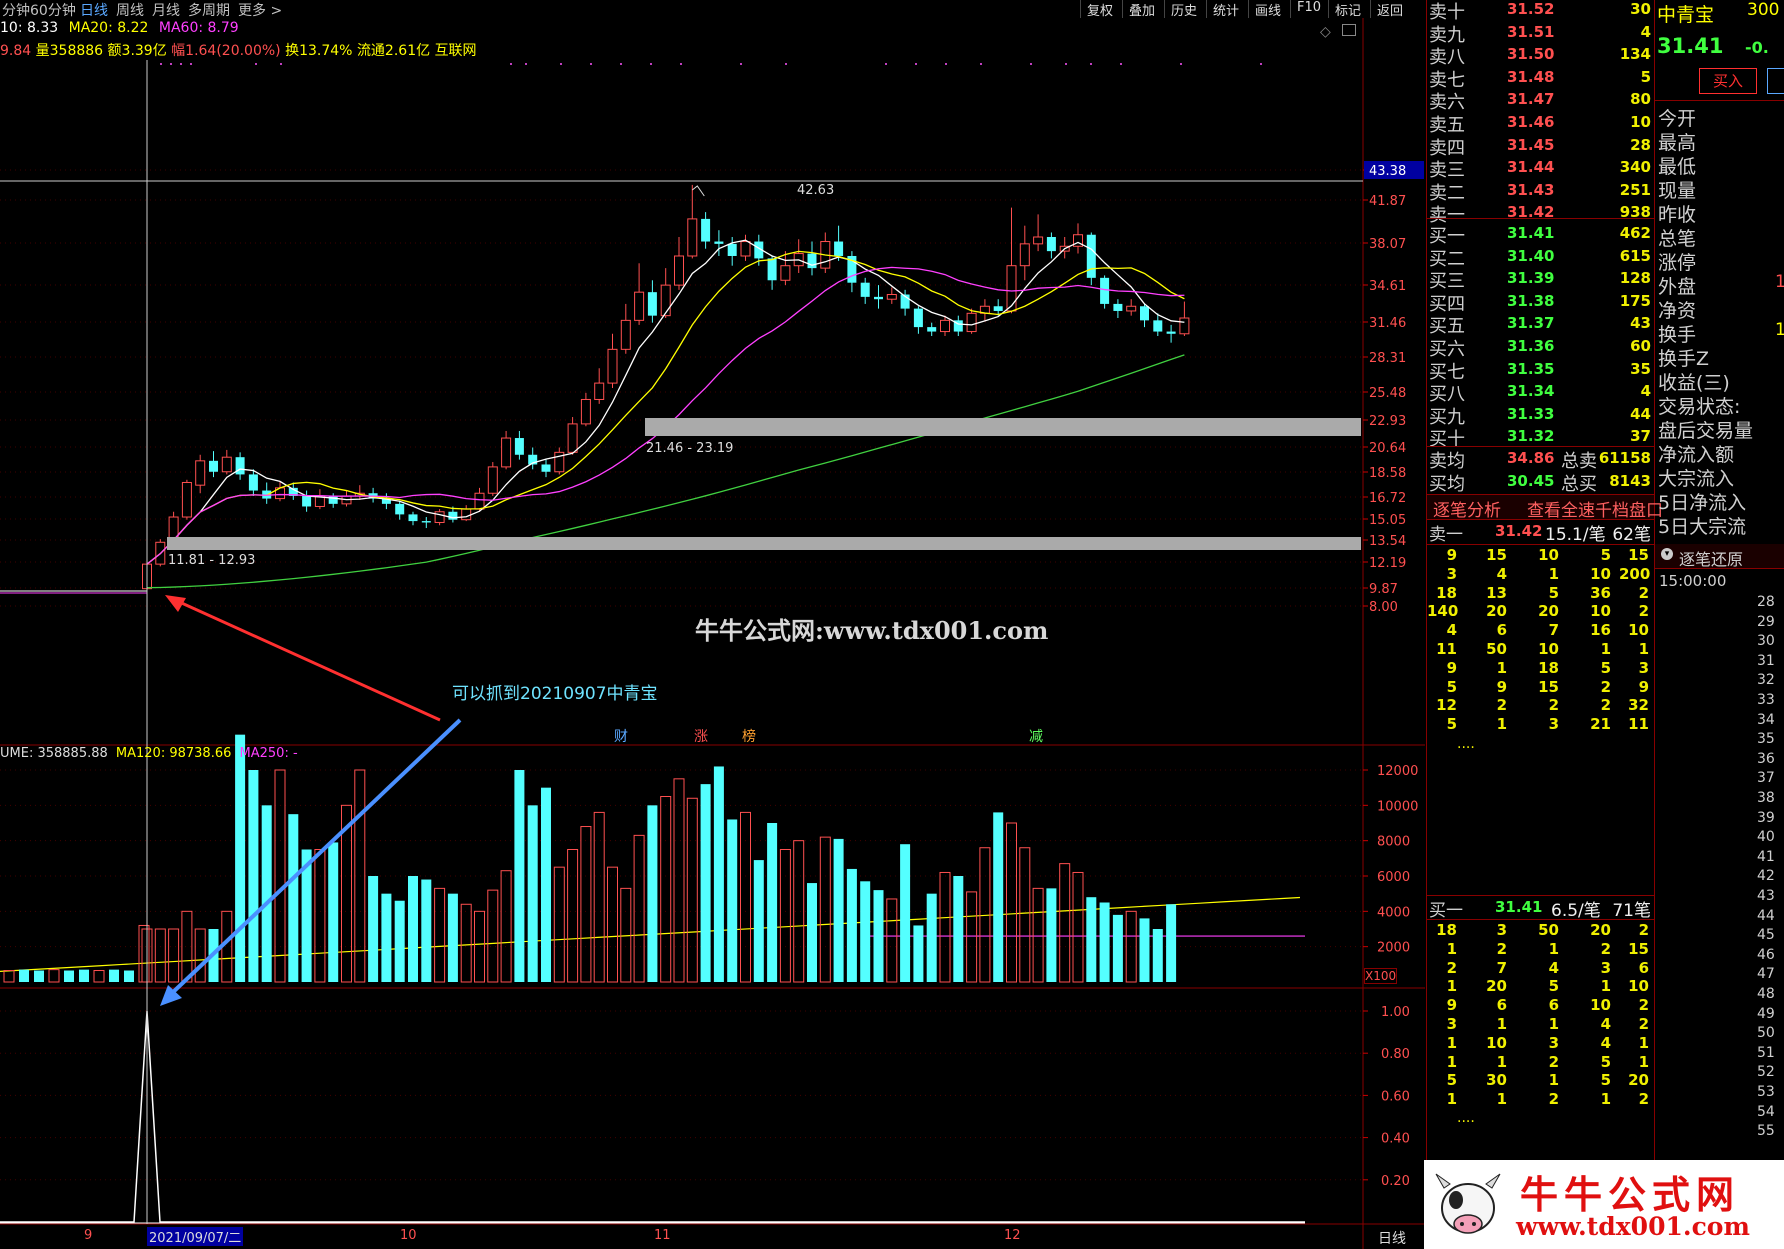 This screenshot has width=1784, height=1249. I want to click on bid-level-price: 31.36, so click(1530, 346).